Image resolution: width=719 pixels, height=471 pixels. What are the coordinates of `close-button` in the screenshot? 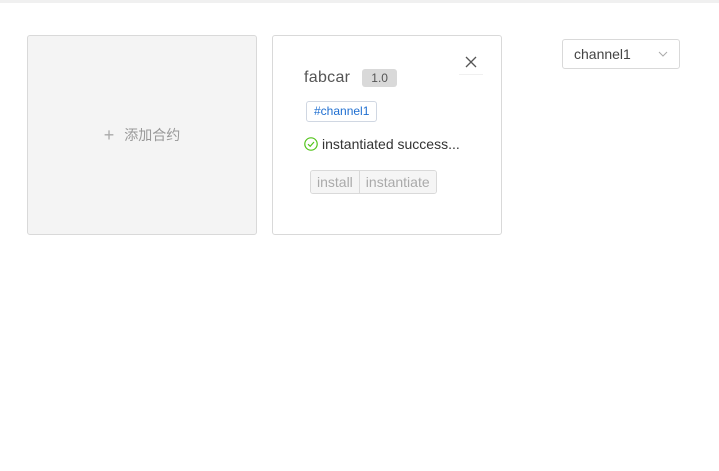 It's located at (471, 62).